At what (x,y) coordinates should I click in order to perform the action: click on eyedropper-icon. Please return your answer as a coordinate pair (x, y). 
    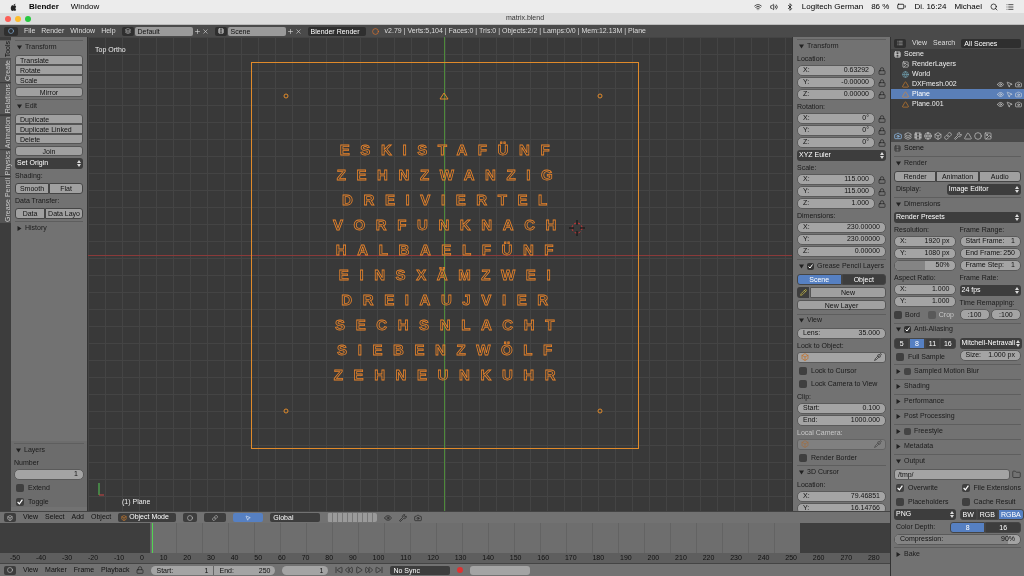
    Looking at the image, I should click on (878, 357).